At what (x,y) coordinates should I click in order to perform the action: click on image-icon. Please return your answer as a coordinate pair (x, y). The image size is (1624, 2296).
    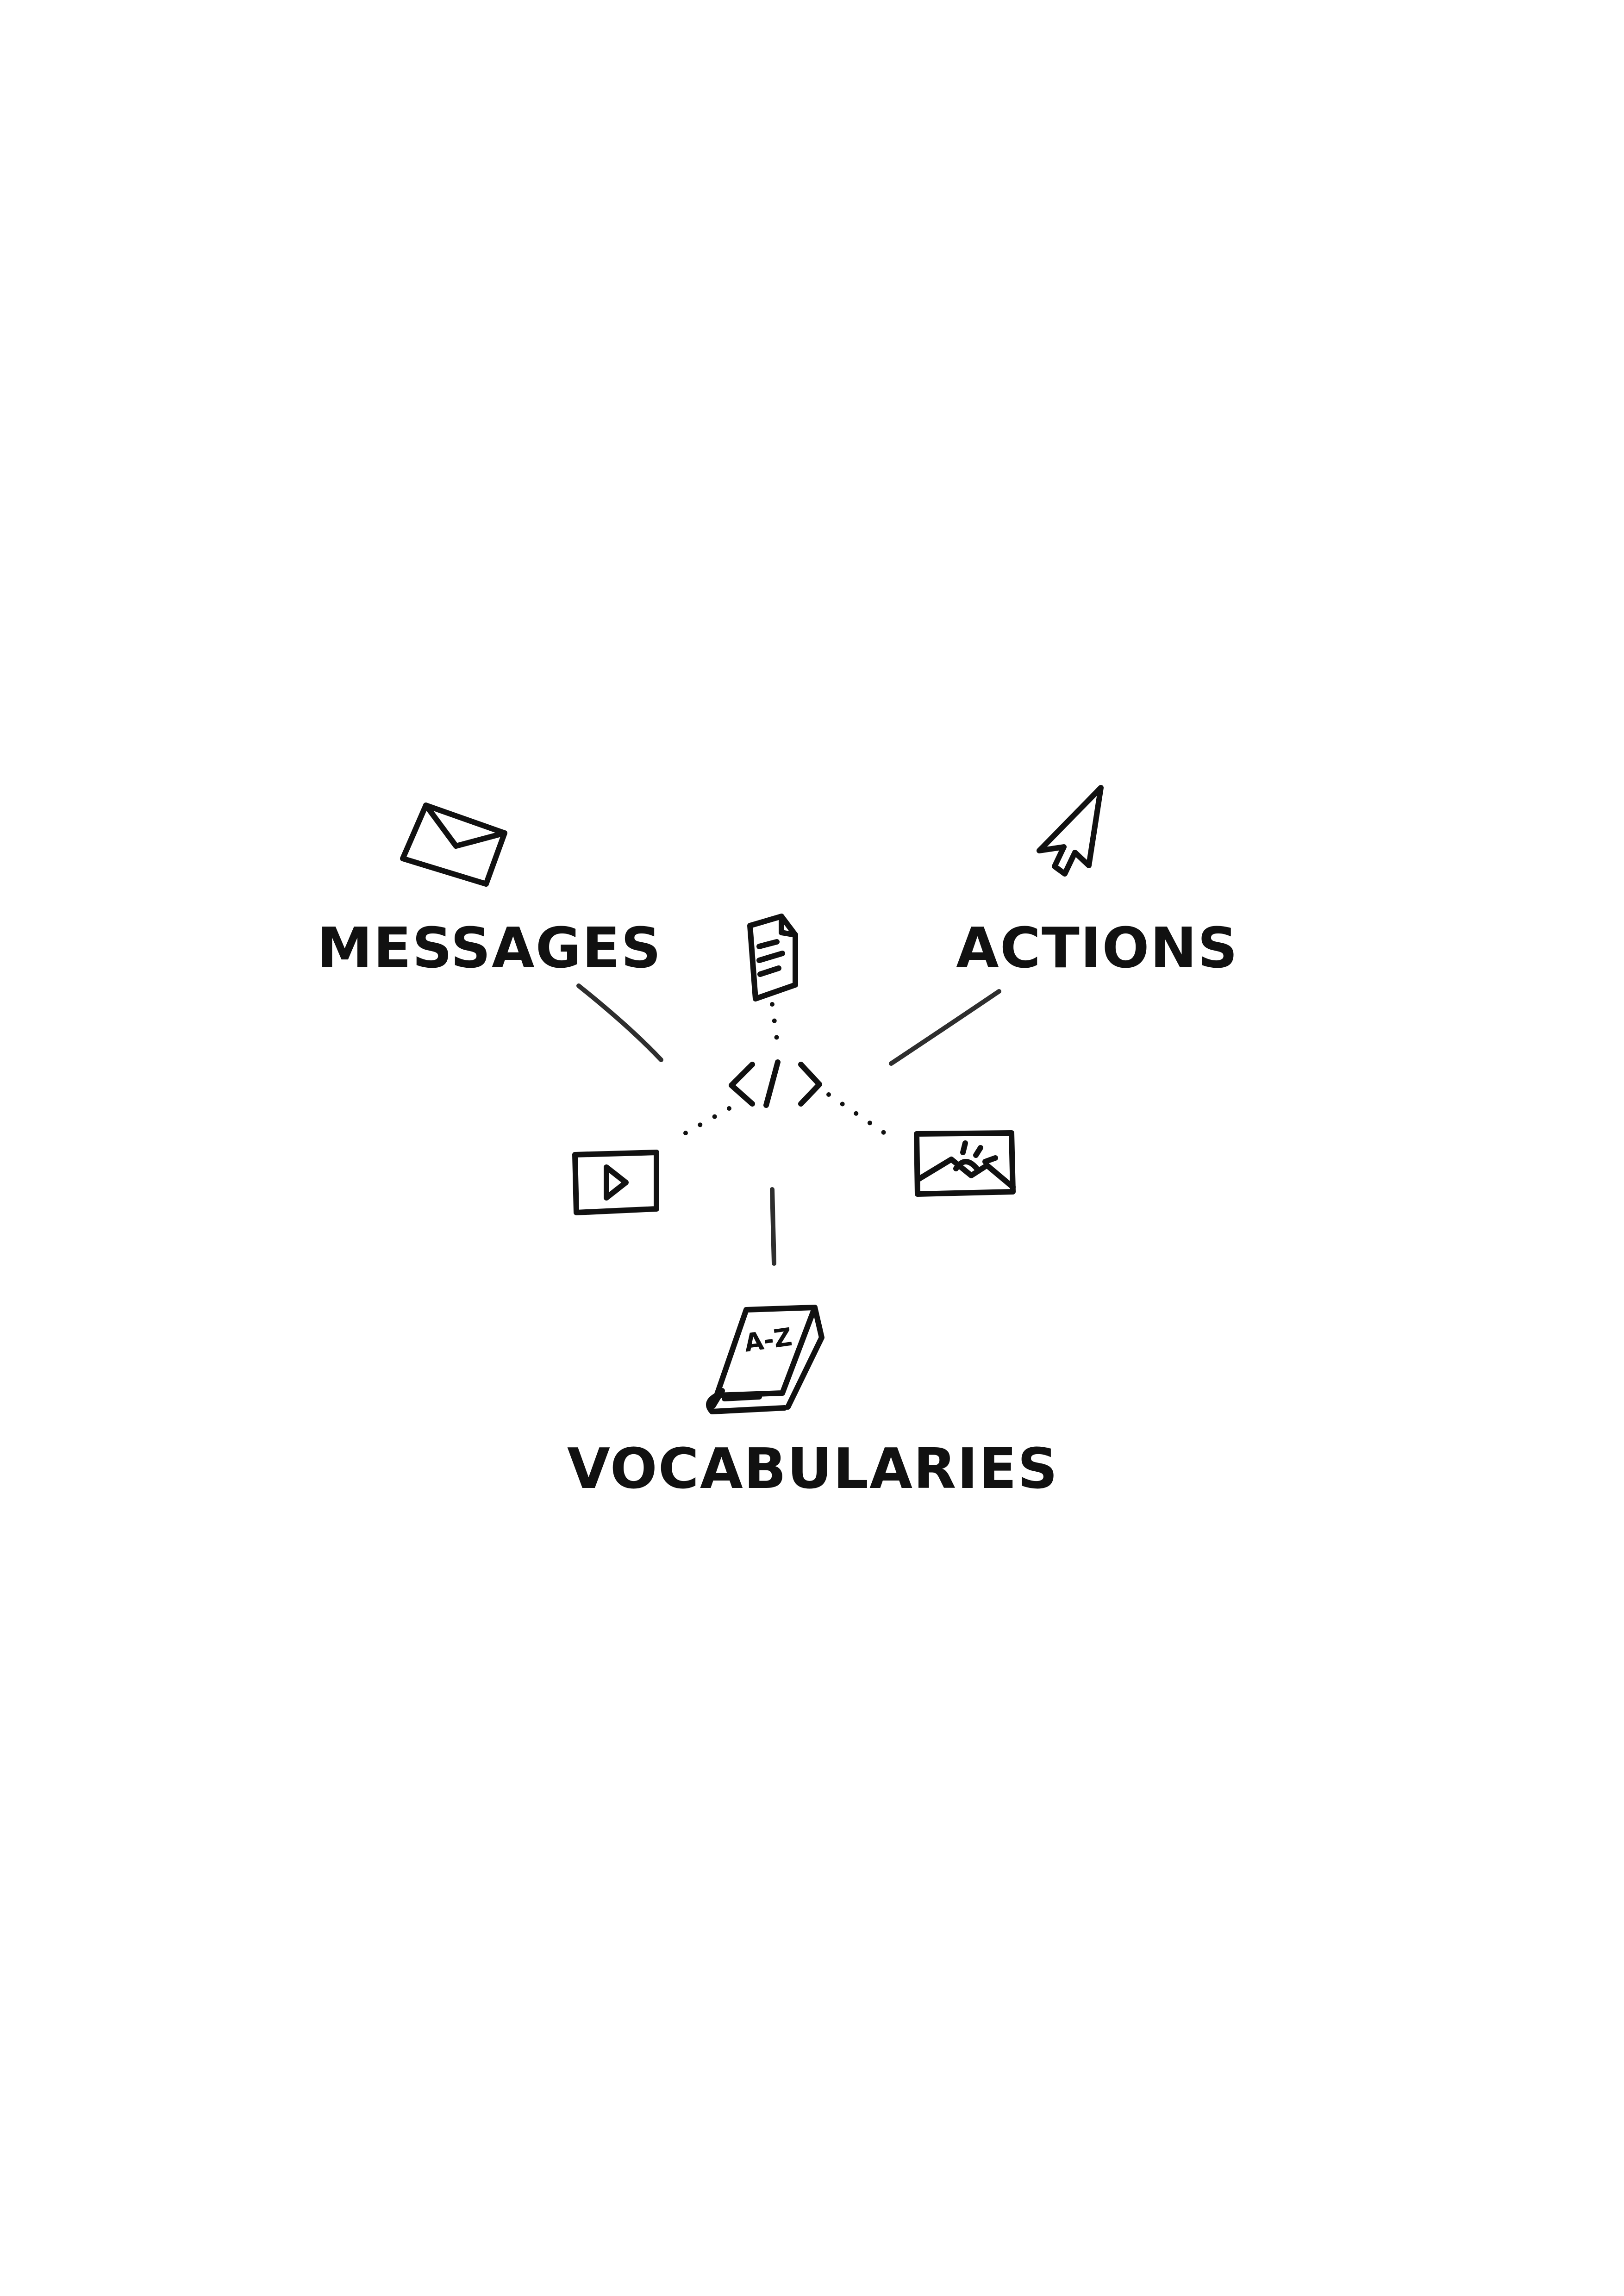
    Looking at the image, I should click on (965, 1163).